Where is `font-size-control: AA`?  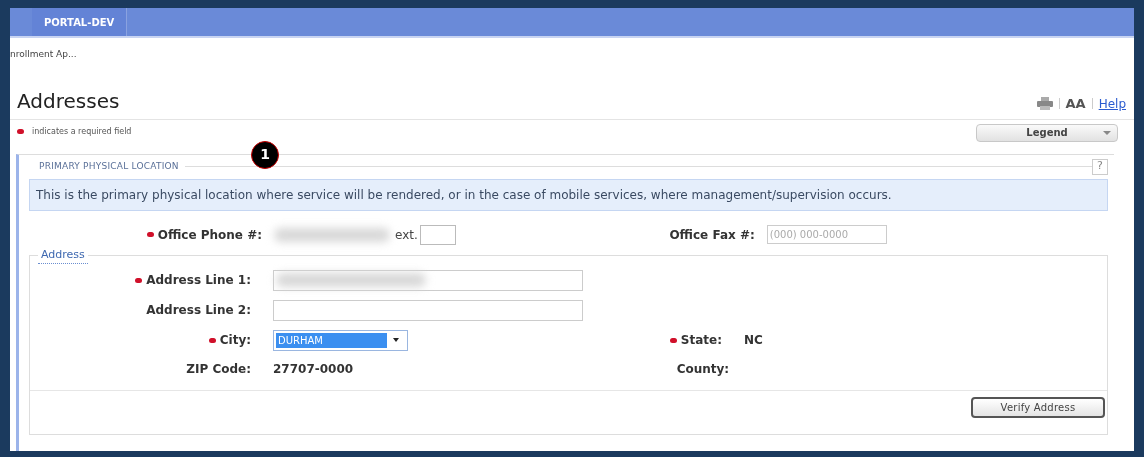 font-size-control: AA is located at coordinates (1075, 104).